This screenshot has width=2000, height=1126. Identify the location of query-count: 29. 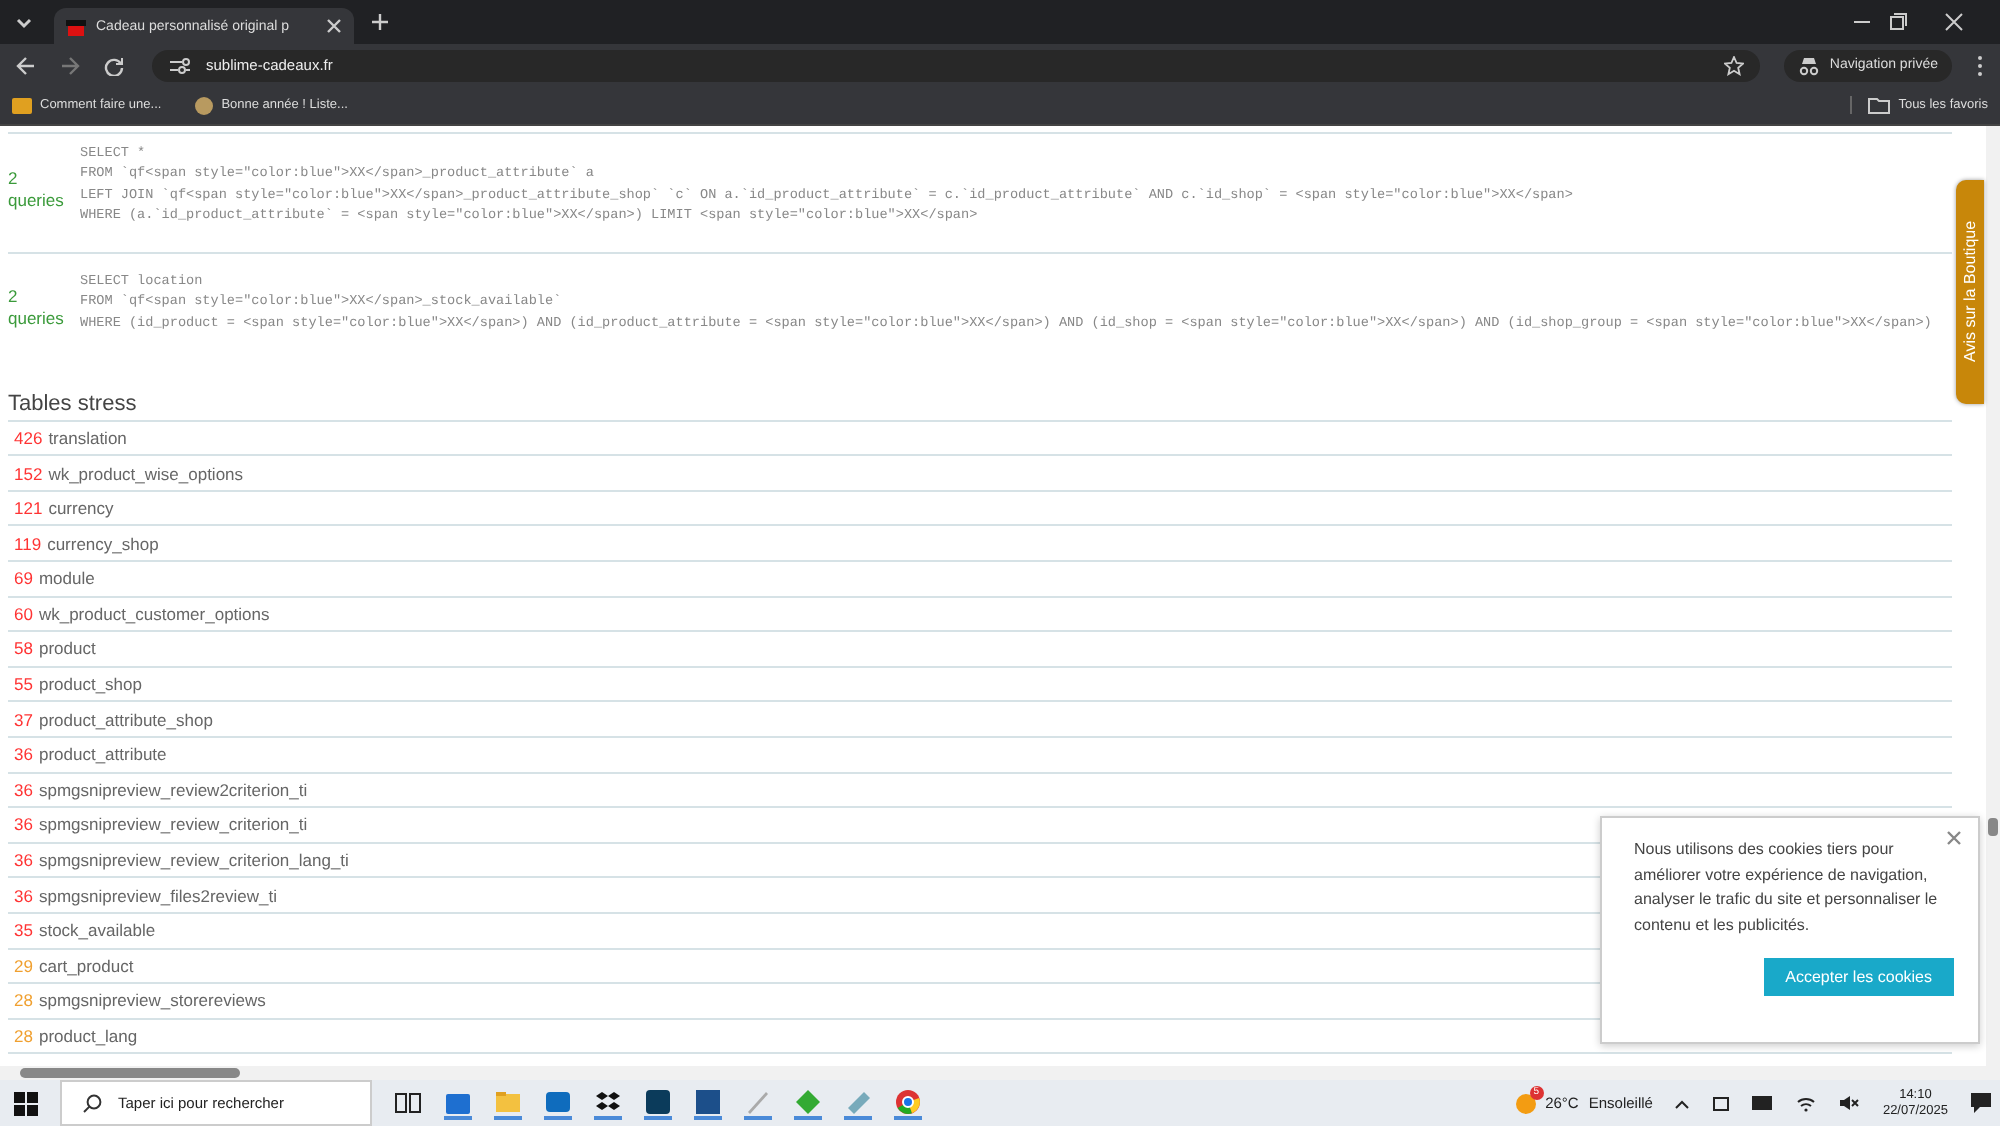
(23, 965).